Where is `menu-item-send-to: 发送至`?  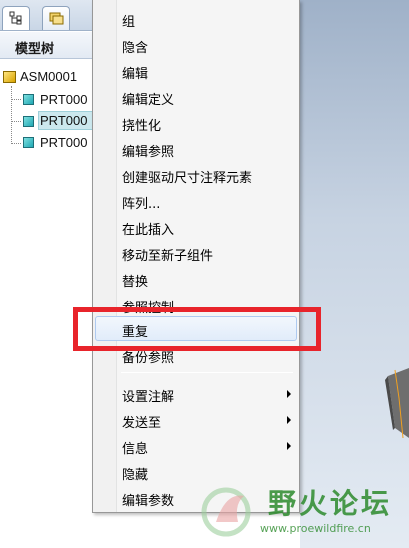 menu-item-send-to: 发送至 is located at coordinates (196, 420).